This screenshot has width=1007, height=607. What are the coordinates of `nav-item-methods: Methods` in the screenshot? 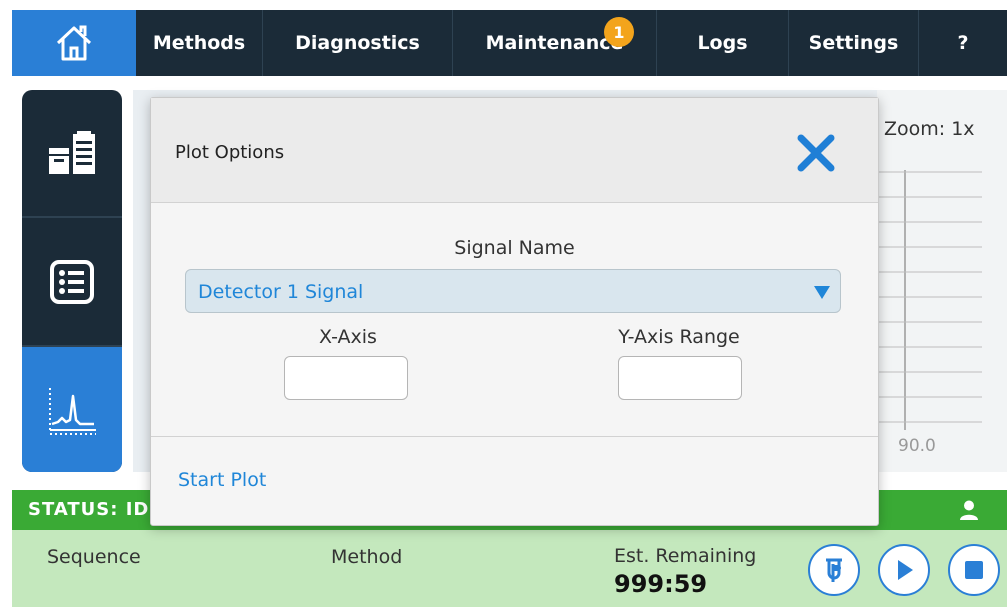 It's located at (199, 43).